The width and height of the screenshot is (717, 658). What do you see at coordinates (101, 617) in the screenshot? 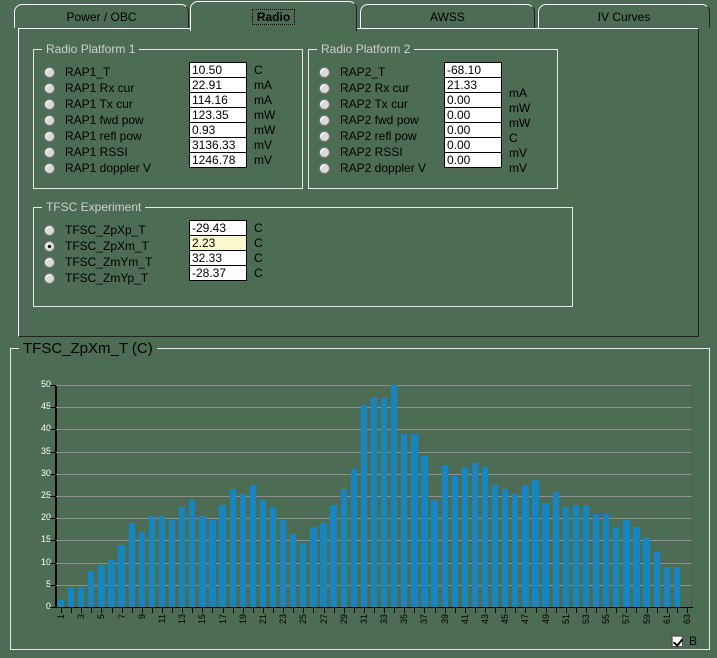
I see `x-axis-tick-label: 5` at bounding box center [101, 617].